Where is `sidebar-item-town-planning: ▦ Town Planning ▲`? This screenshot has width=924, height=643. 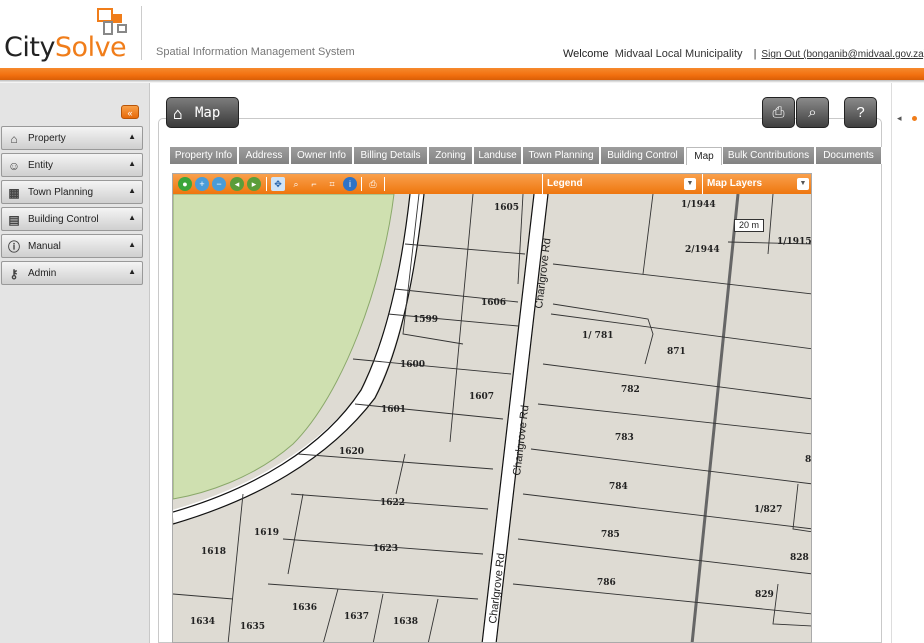
sidebar-item-town-planning: ▦ Town Planning ▲ is located at coordinates (72, 192).